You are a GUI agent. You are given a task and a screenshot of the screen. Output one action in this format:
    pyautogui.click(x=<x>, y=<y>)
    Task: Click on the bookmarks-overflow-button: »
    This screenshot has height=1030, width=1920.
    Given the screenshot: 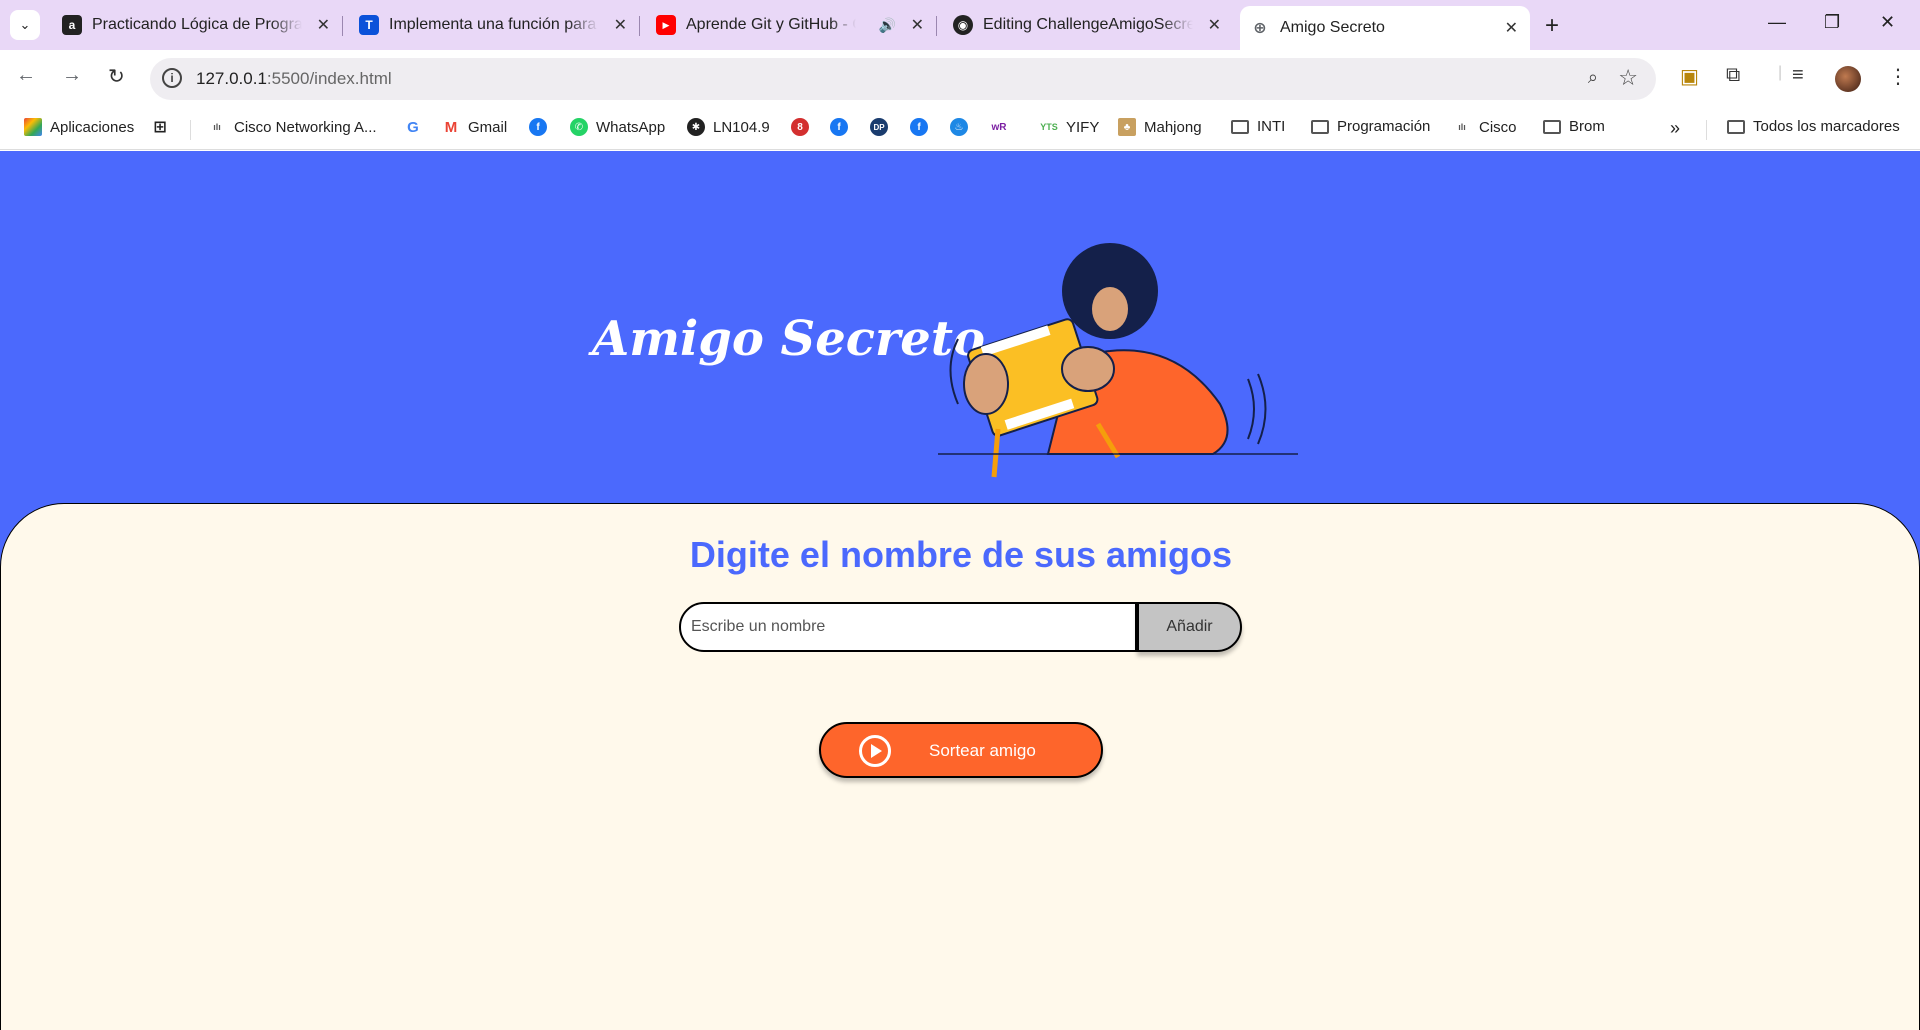 What is the action you would take?
    pyautogui.click(x=1675, y=128)
    